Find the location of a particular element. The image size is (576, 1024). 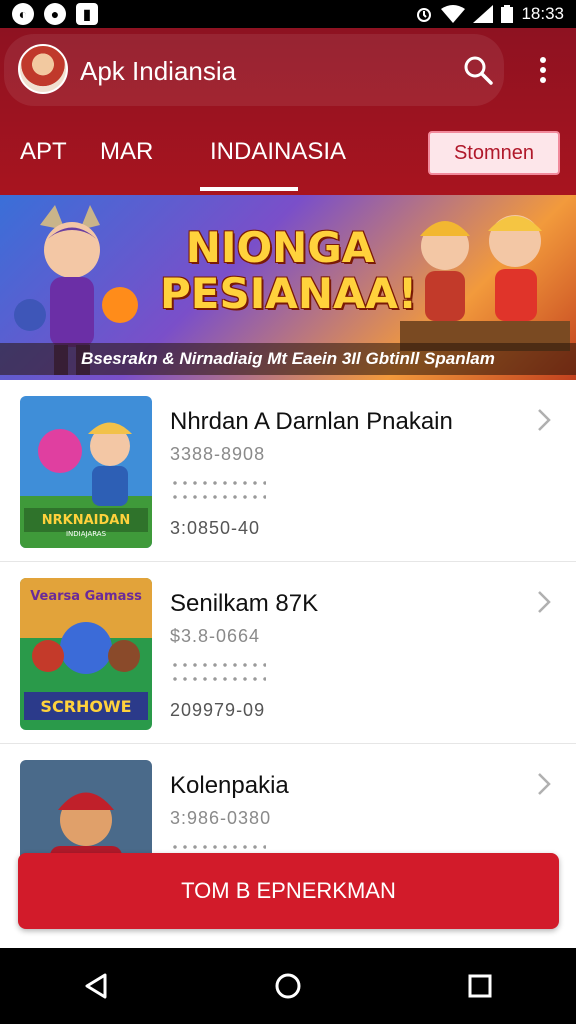

item-meta: $3.8-0664 is located at coordinates (215, 636).